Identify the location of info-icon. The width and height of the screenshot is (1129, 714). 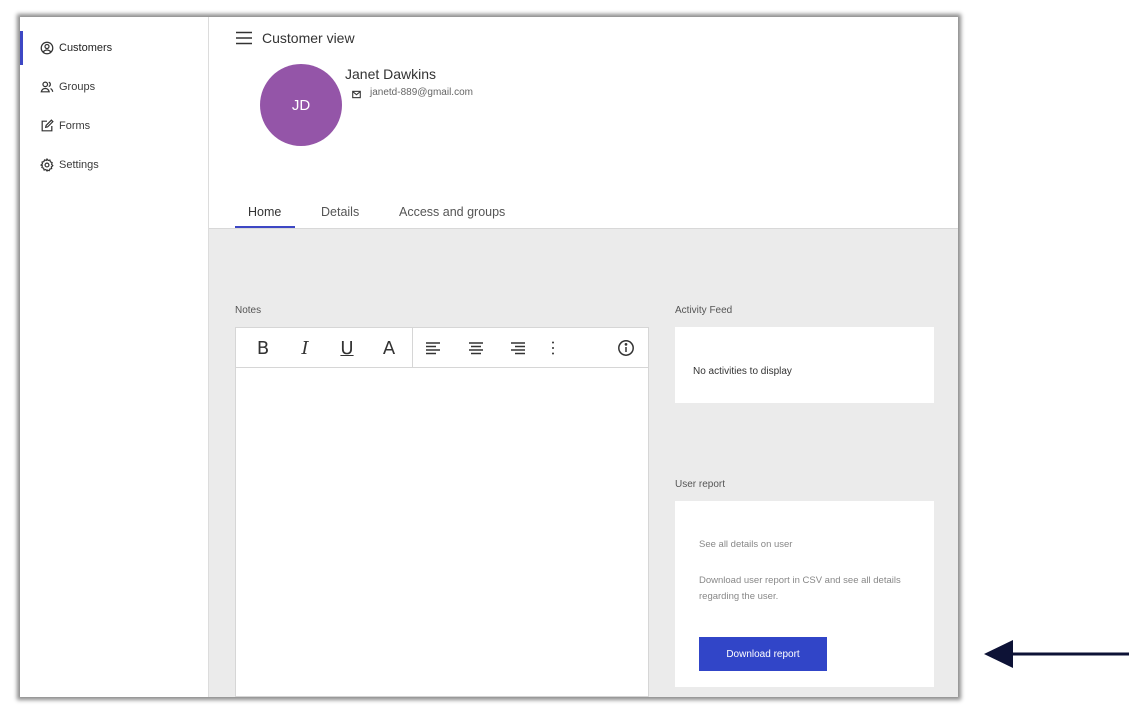
(626, 348).